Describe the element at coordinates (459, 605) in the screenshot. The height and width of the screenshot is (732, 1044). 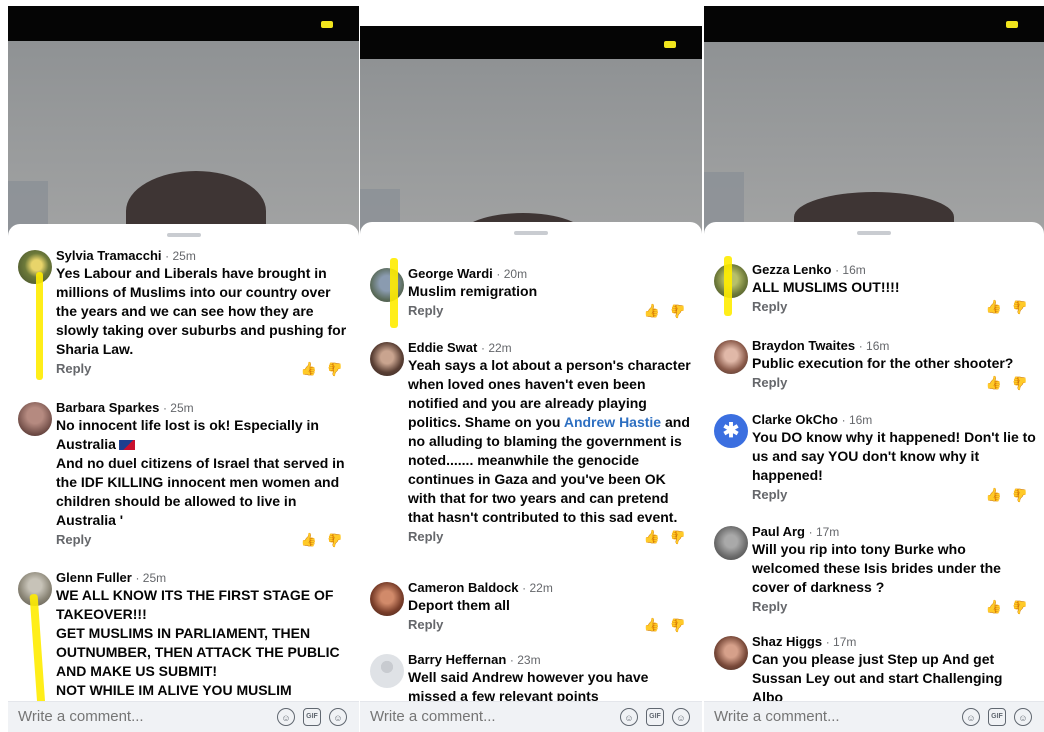
I see `comment-text: Deport them all` at that location.